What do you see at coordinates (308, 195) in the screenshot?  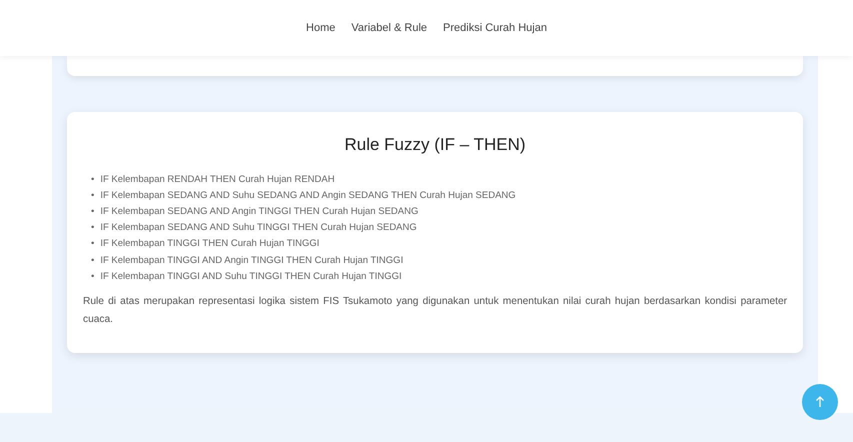 I see `rule-item: IF Kelembapan SEDANG AND Suhu SEDANG AND Angin SEDANG THEN Curah Hujan SEDANG` at bounding box center [308, 195].